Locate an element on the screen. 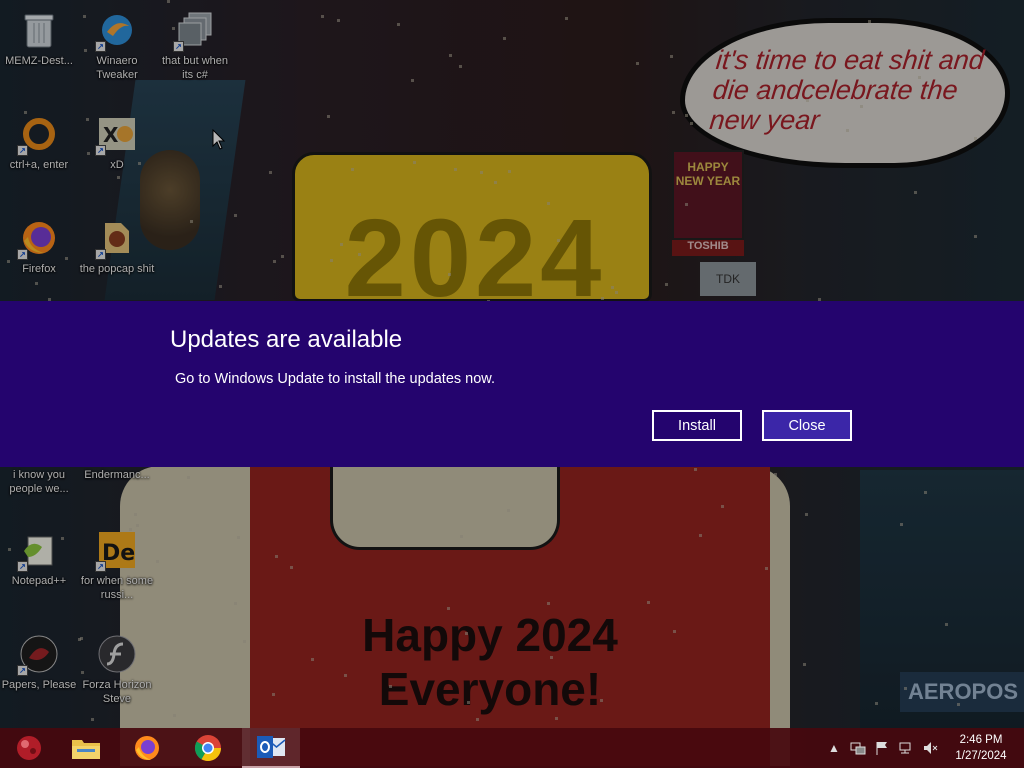  close-button: Close is located at coordinates (807, 425).